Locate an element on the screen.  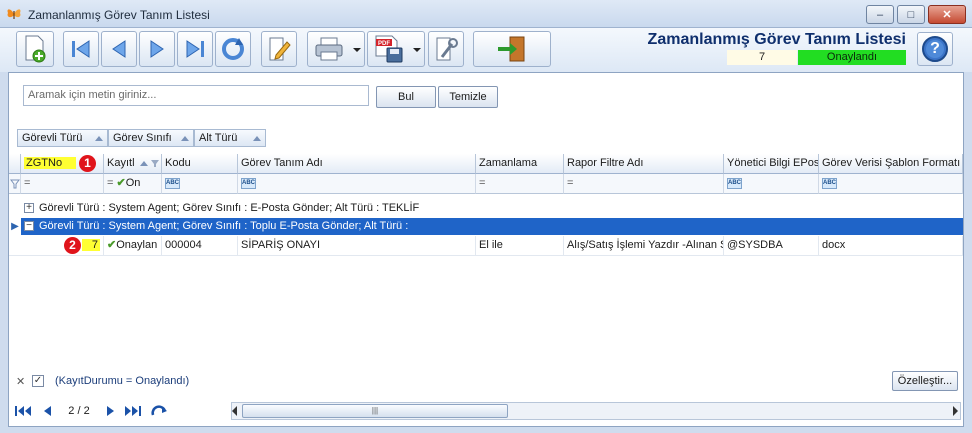
filter-cell-yonetici-eposta: ABC is located at coordinates (771, 184).